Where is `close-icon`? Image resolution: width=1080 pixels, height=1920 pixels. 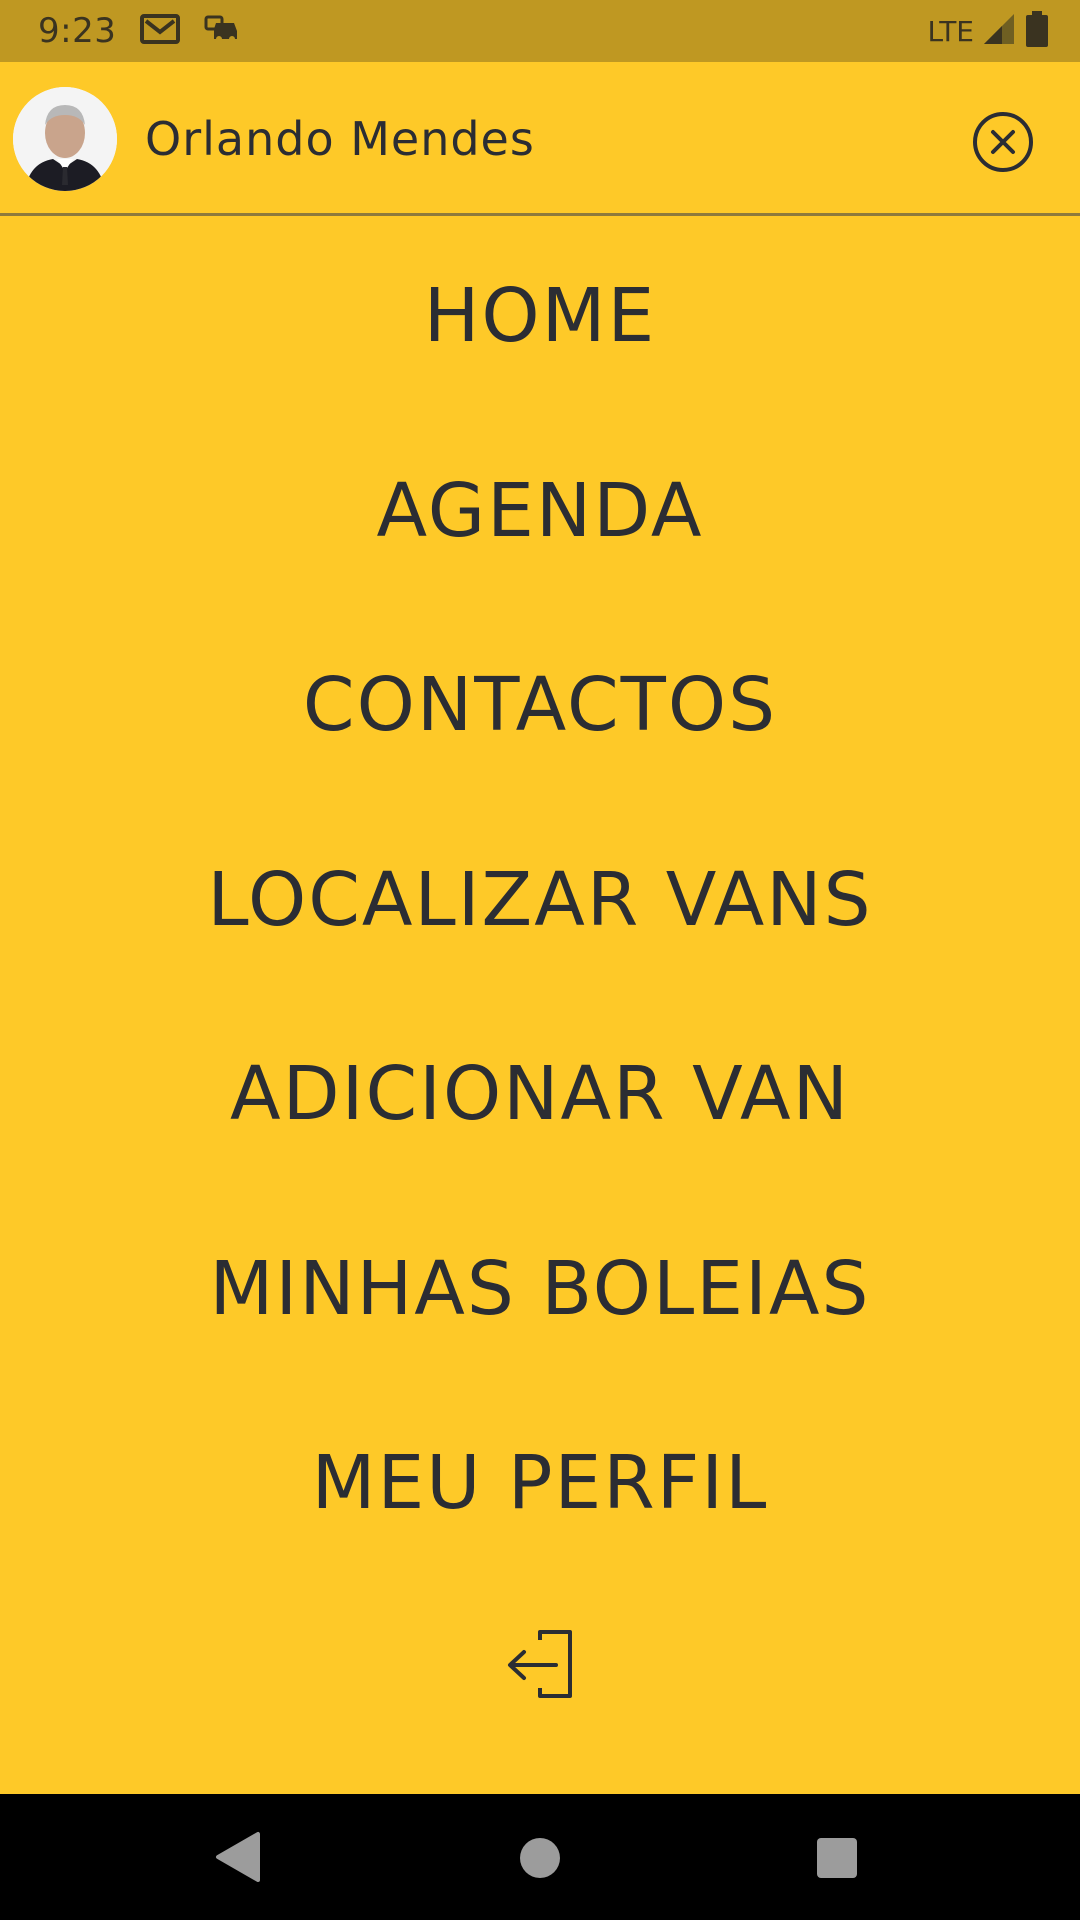 close-icon is located at coordinates (1003, 142).